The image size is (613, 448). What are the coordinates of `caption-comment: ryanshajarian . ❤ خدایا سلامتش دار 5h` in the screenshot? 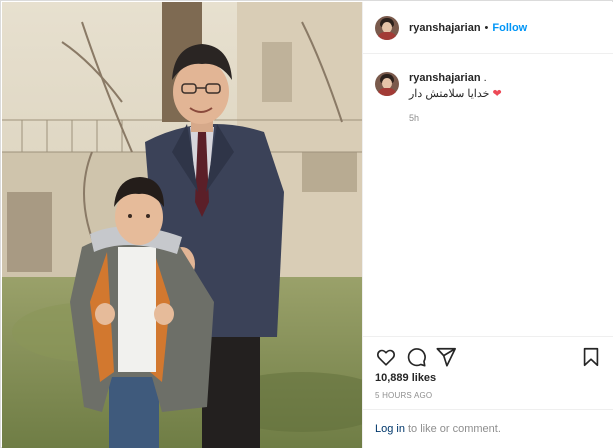 It's located at (489, 97).